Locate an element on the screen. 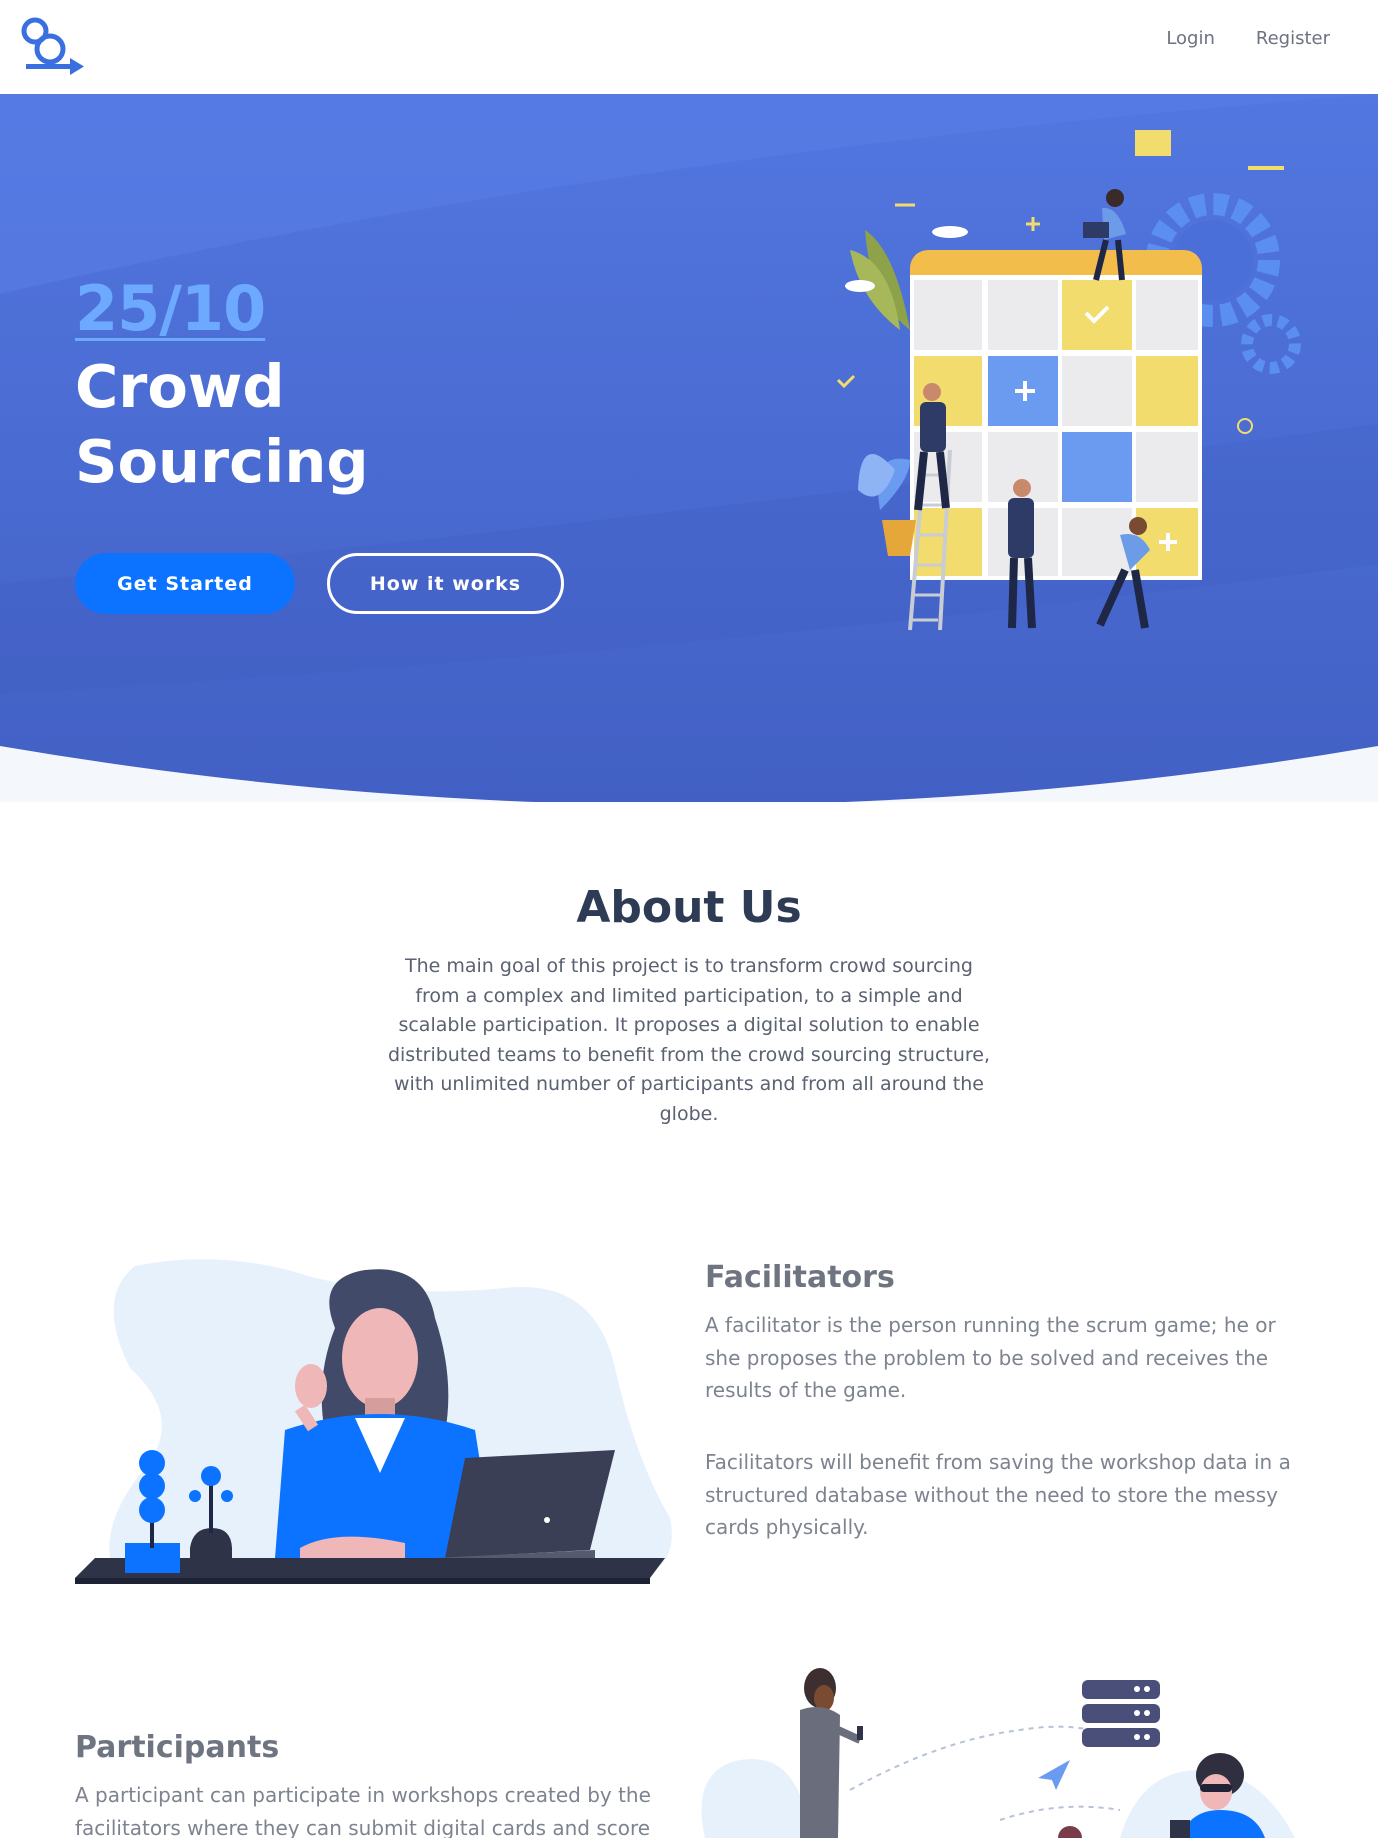  about-title: About Us is located at coordinates (689, 907).